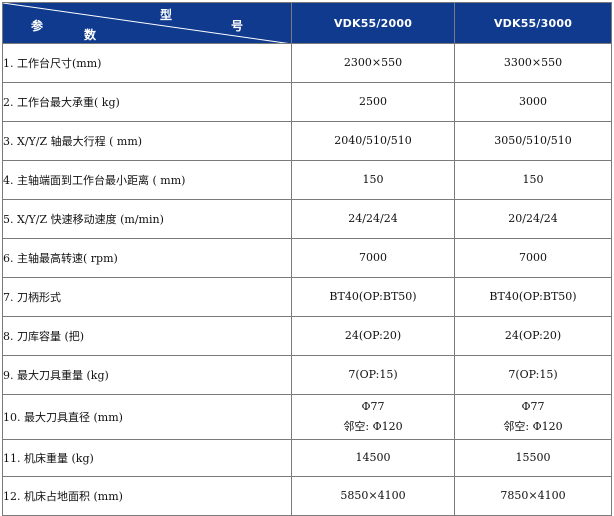 The image size is (614, 516). What do you see at coordinates (533, 63) in the screenshot?
I see `value-cell: 3300×550` at bounding box center [533, 63].